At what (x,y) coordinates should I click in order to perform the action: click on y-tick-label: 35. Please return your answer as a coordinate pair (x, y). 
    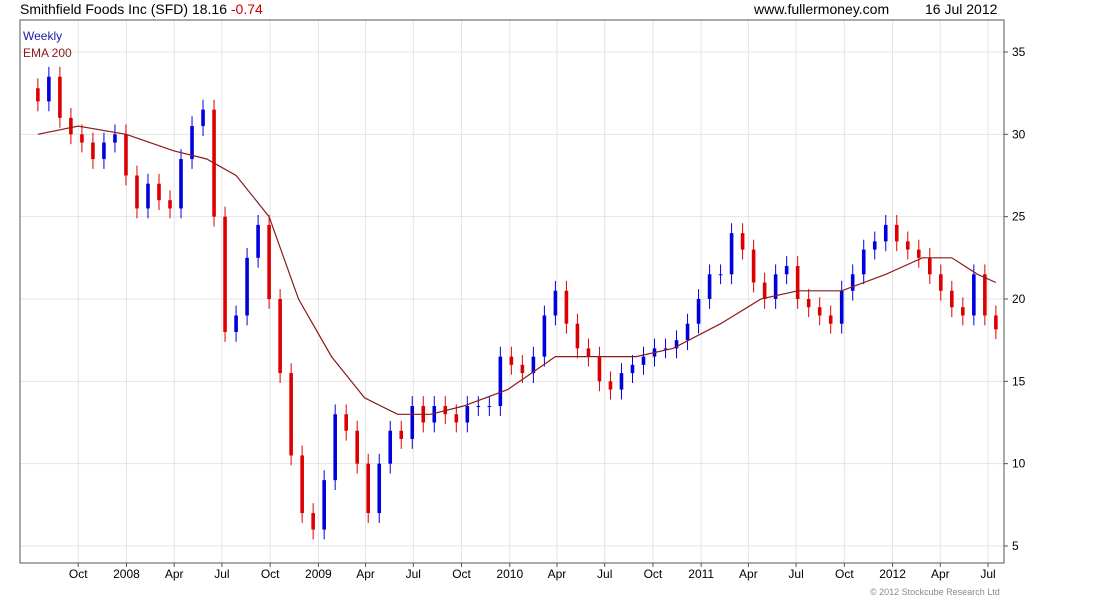
    Looking at the image, I should click on (1019, 52).